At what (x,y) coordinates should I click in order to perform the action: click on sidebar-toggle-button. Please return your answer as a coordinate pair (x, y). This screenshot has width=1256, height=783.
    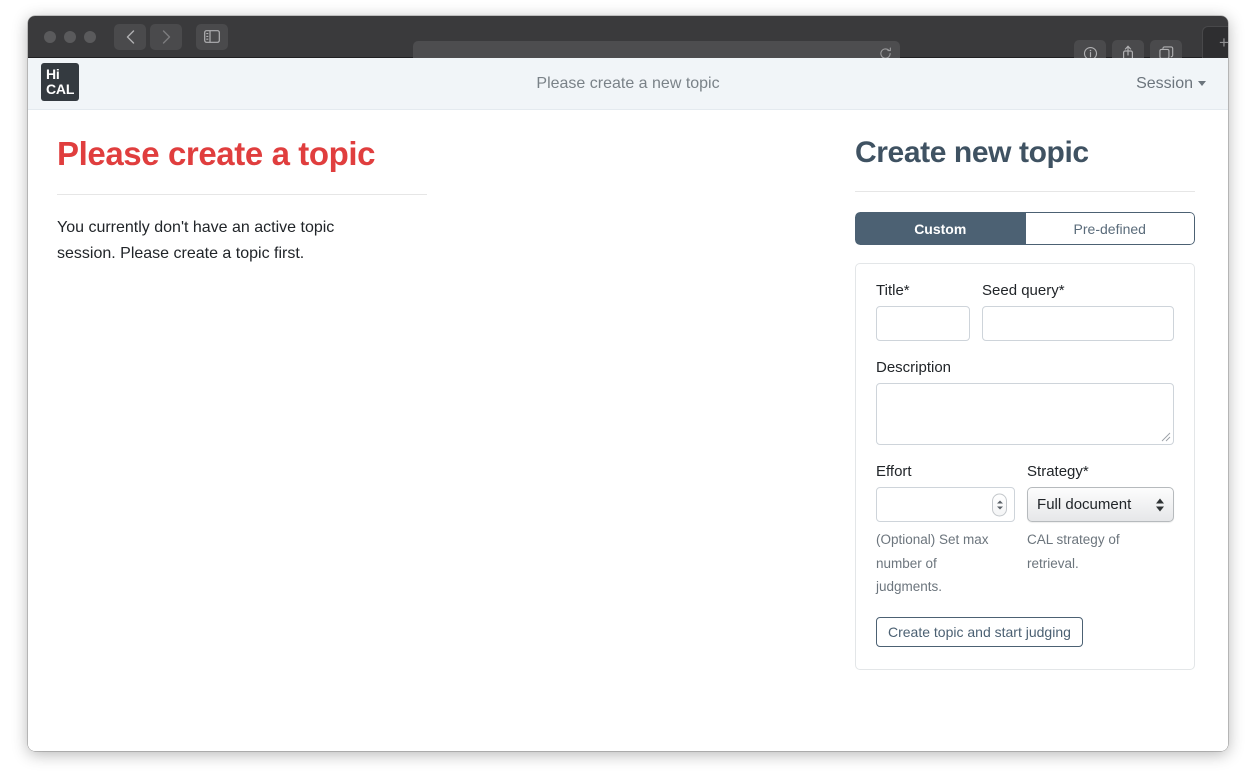
    Looking at the image, I should click on (212, 36).